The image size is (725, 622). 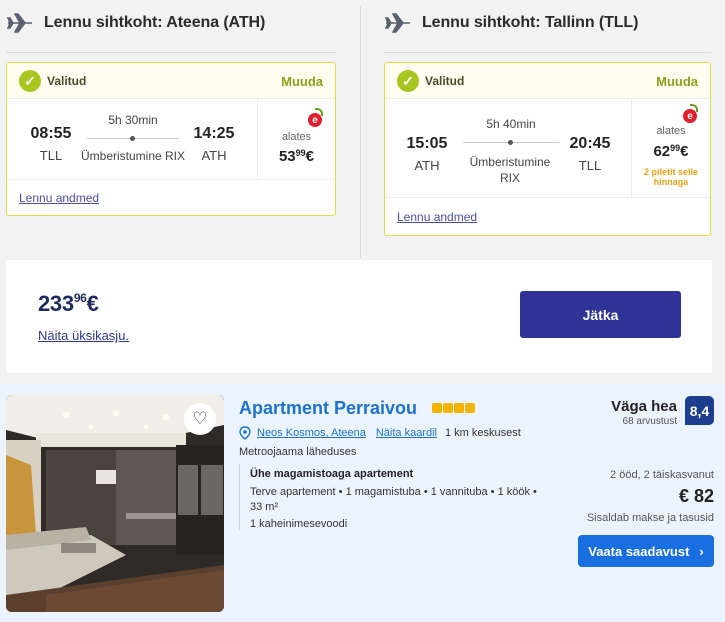 I want to click on distance-from-center: 1 km keskusest, so click(x=482, y=433).